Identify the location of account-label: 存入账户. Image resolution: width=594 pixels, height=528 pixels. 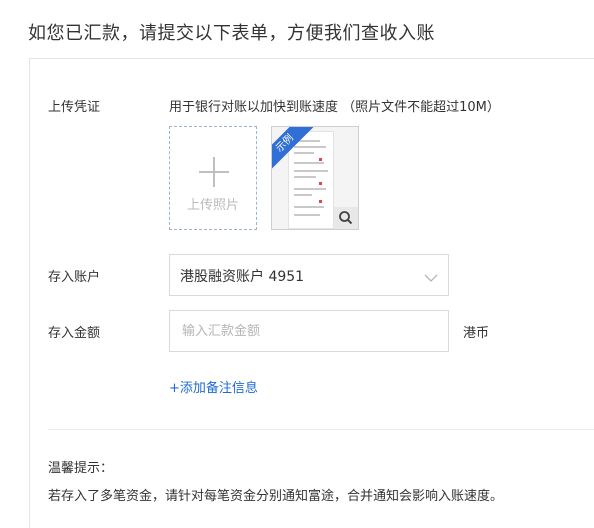
(74, 277).